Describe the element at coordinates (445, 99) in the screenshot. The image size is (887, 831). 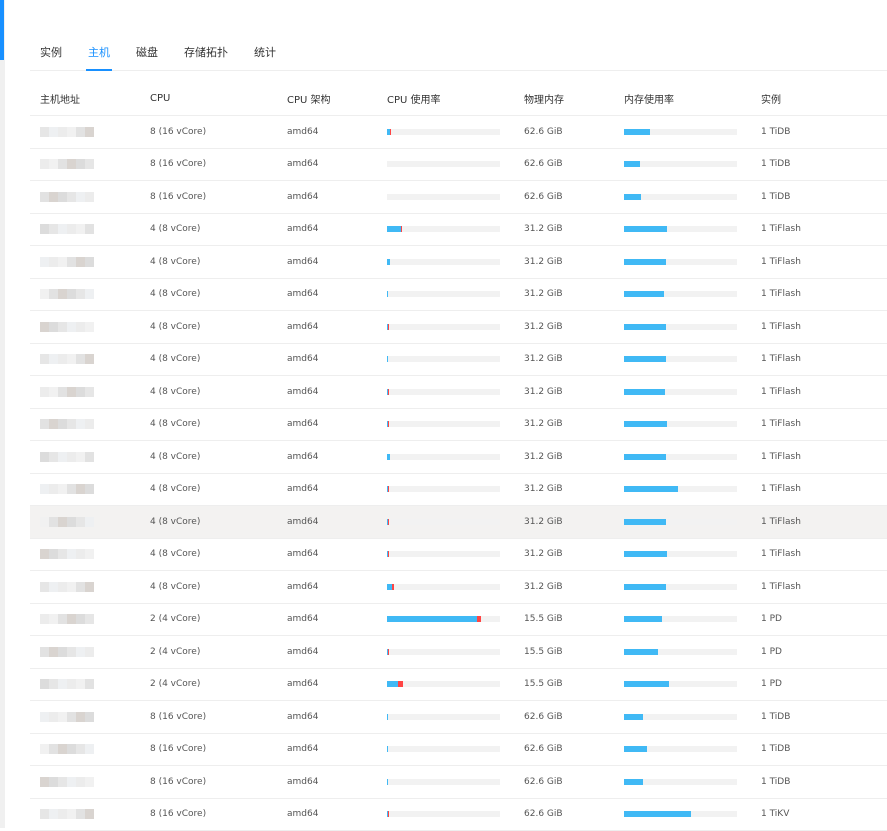
I see `column-header: CPU 使用率` at that location.